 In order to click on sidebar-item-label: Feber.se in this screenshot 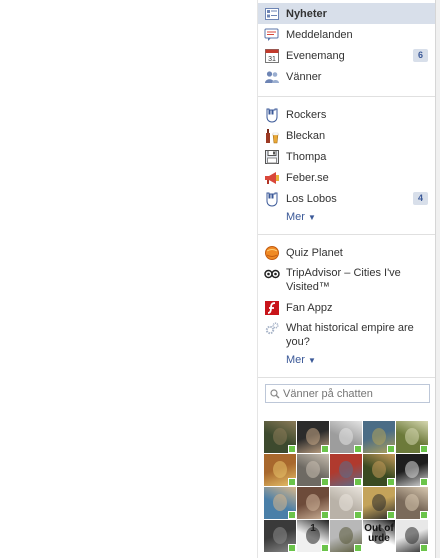, I will do `click(307, 177)`.